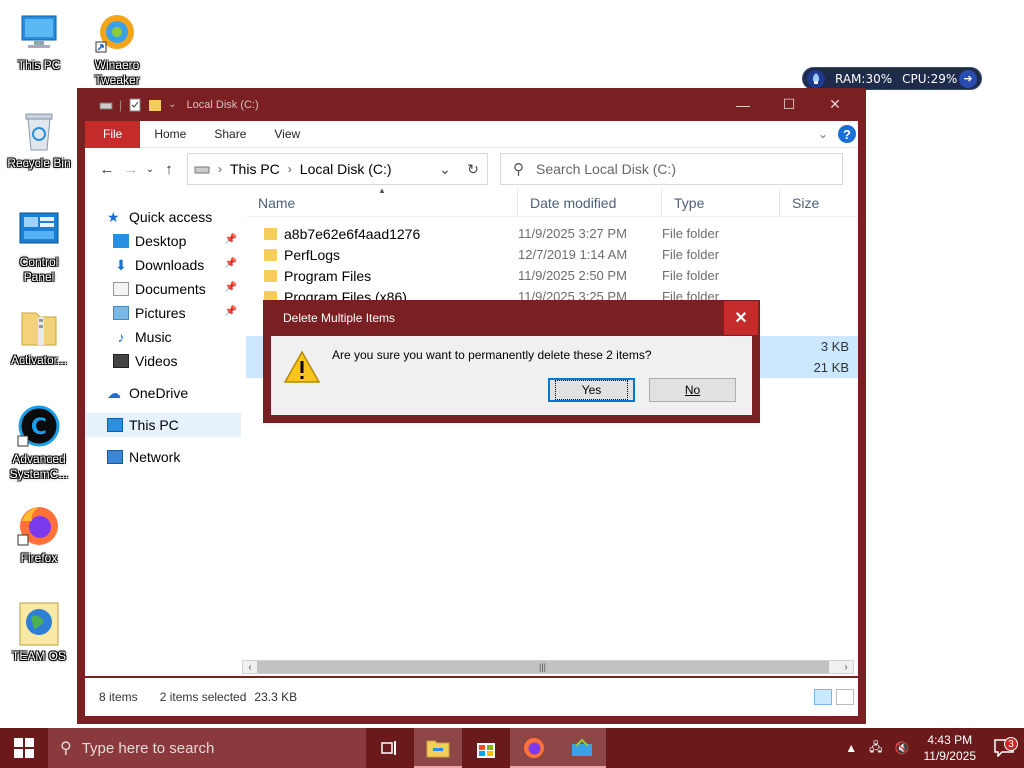 The image size is (1024, 768). I want to click on windows-icon, so click(24, 748).